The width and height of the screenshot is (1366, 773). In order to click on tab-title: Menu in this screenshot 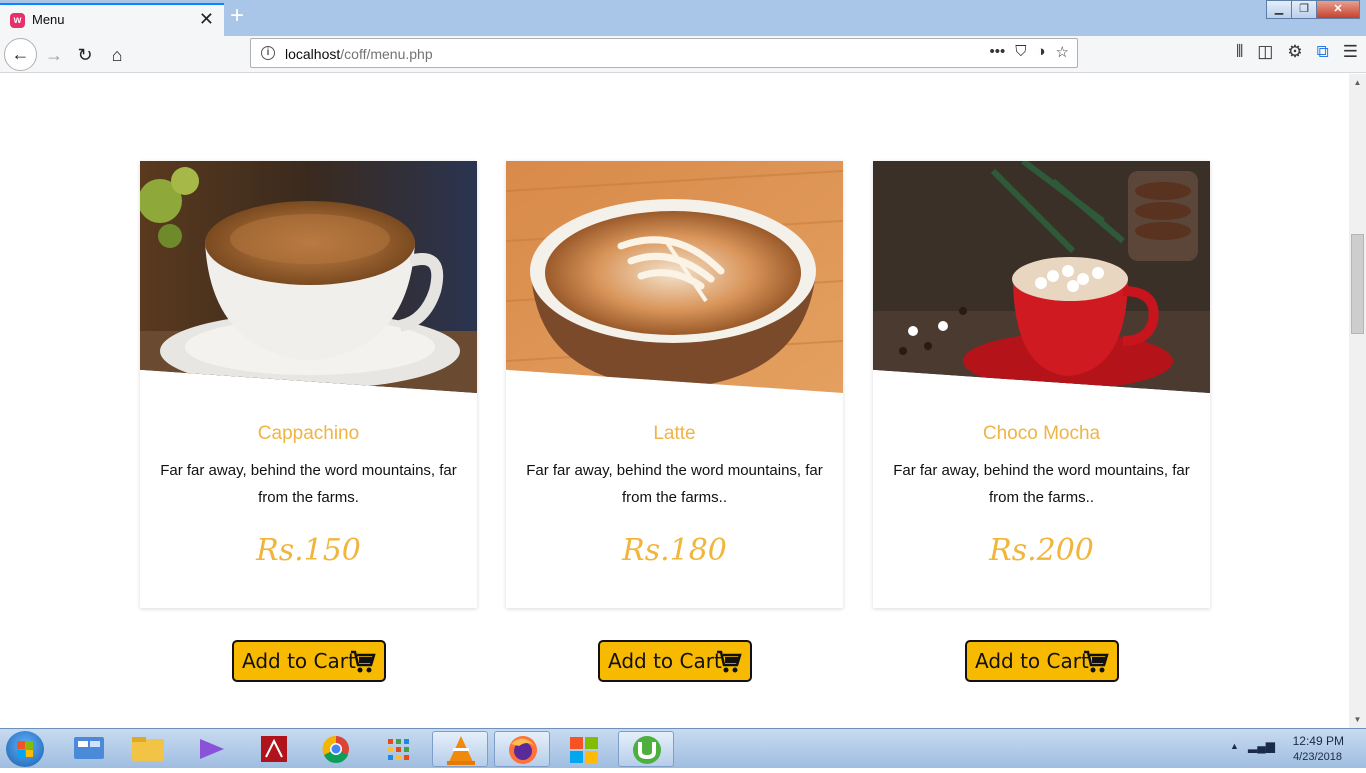, I will do `click(48, 19)`.